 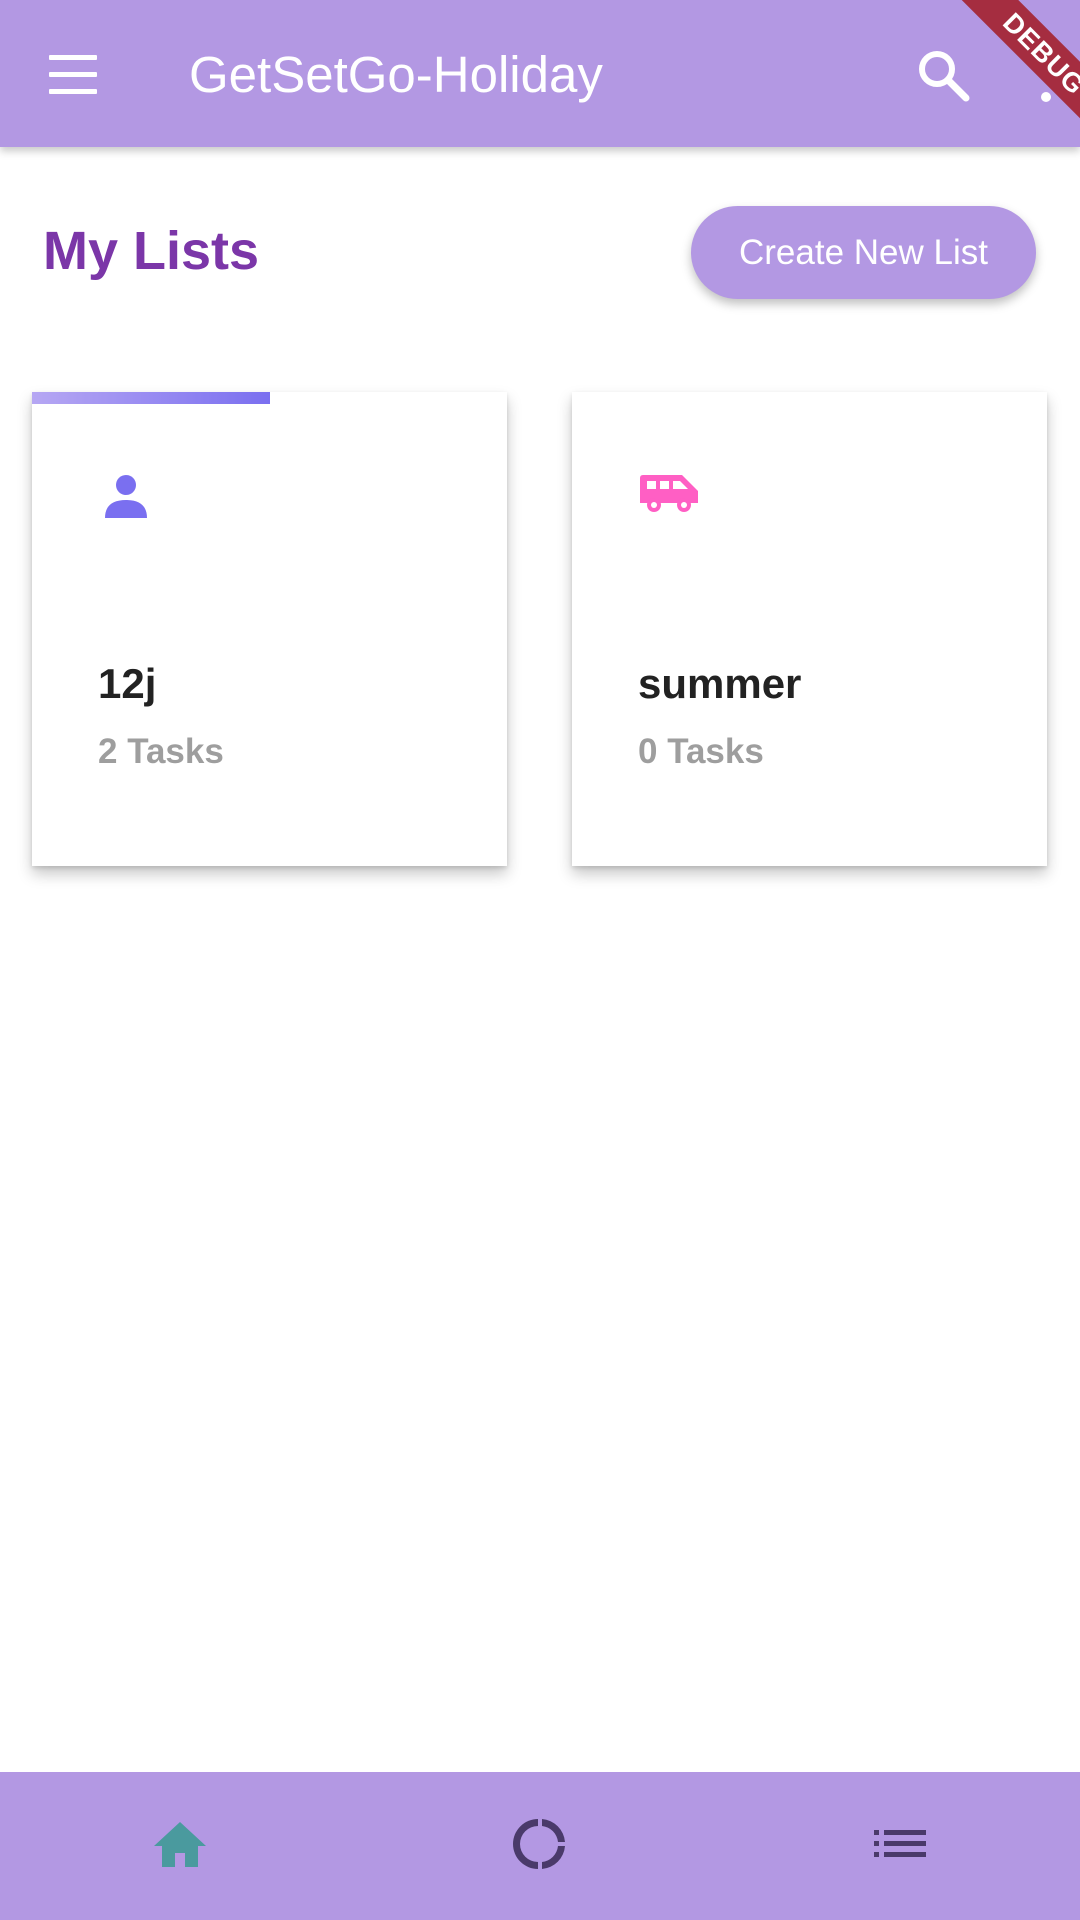 What do you see at coordinates (701, 751) in the screenshot?
I see `task-count: 0 Tasks` at bounding box center [701, 751].